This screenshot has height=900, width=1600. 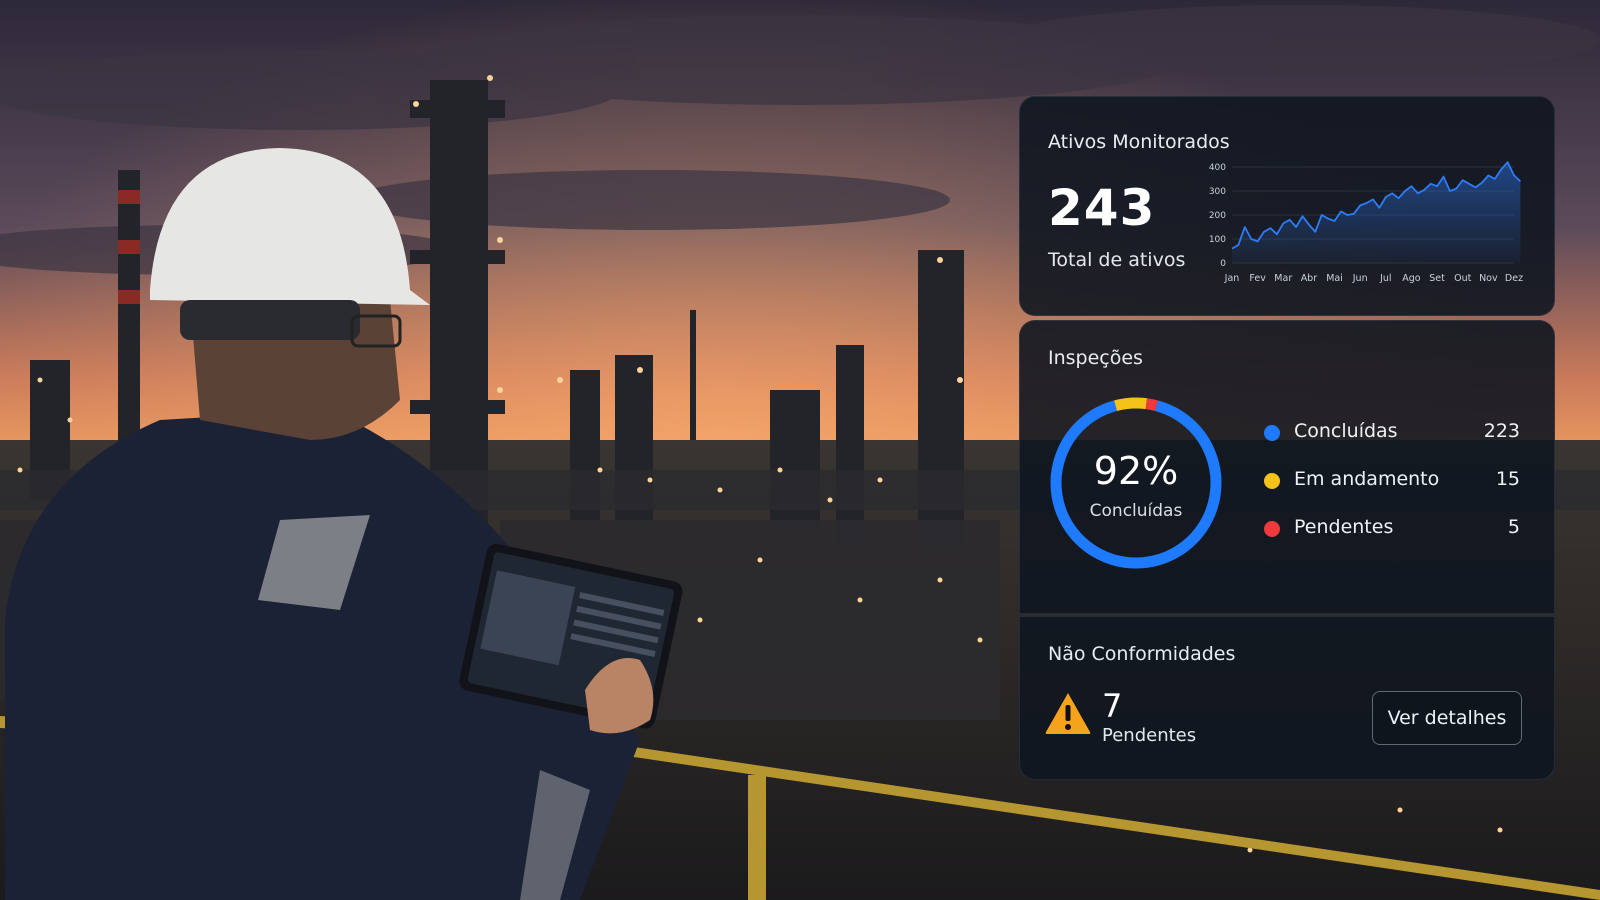 What do you see at coordinates (1344, 527) in the screenshot?
I see `legend-label: Pendentes` at bounding box center [1344, 527].